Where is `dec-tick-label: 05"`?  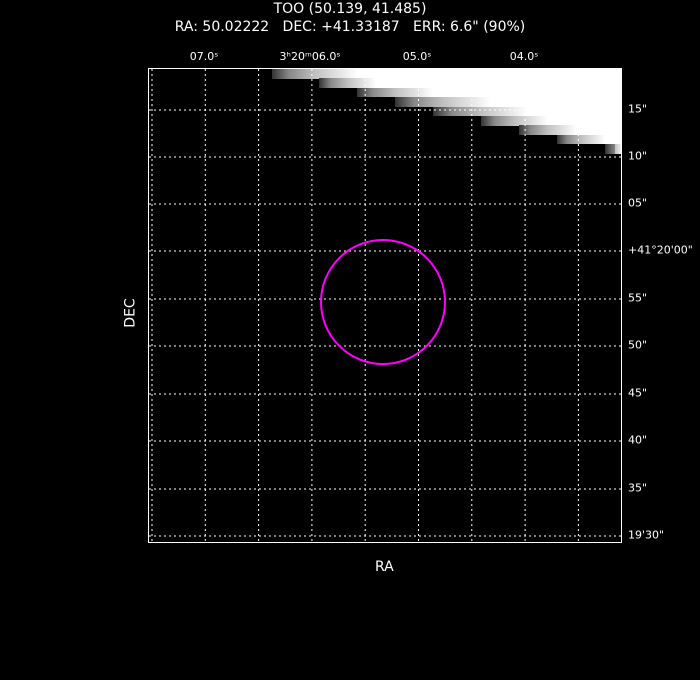
dec-tick-label: 05" is located at coordinates (638, 203).